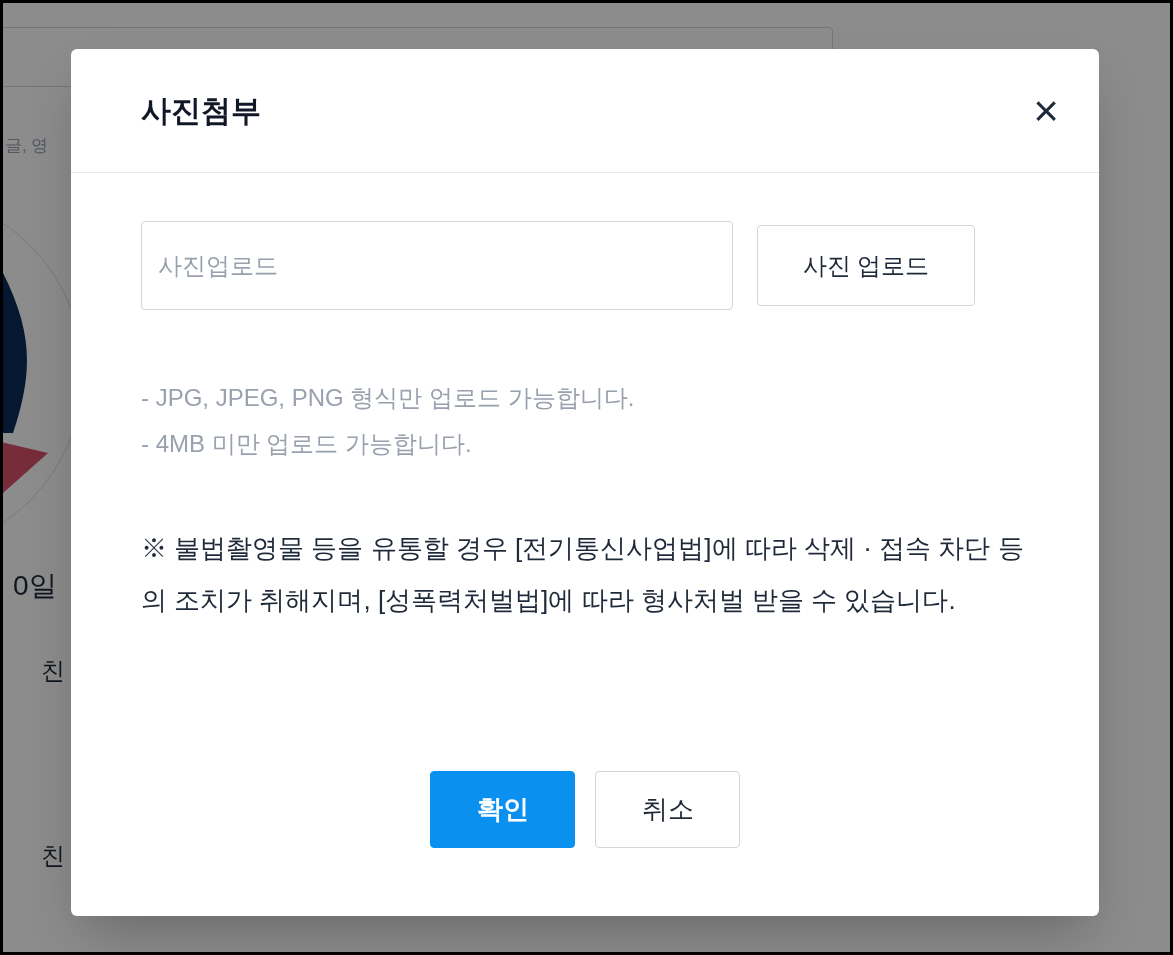  Describe the element at coordinates (1046, 110) in the screenshot. I see `close-button: ×` at that location.